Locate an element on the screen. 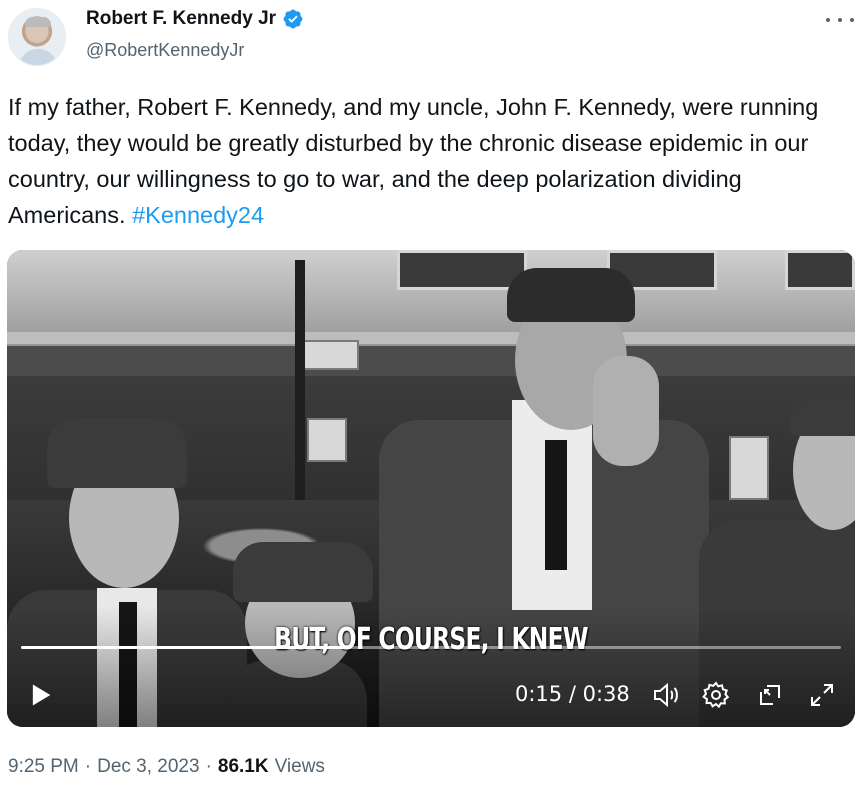 This screenshot has height=798, width=868. man-center-hair is located at coordinates (571, 295).